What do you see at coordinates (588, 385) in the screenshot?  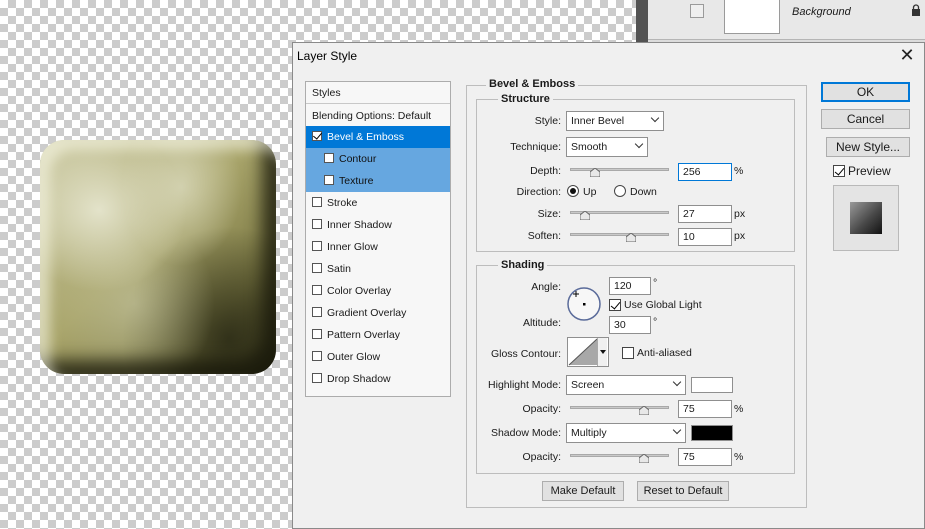 I see `highlight-mode-value: Screen` at bounding box center [588, 385].